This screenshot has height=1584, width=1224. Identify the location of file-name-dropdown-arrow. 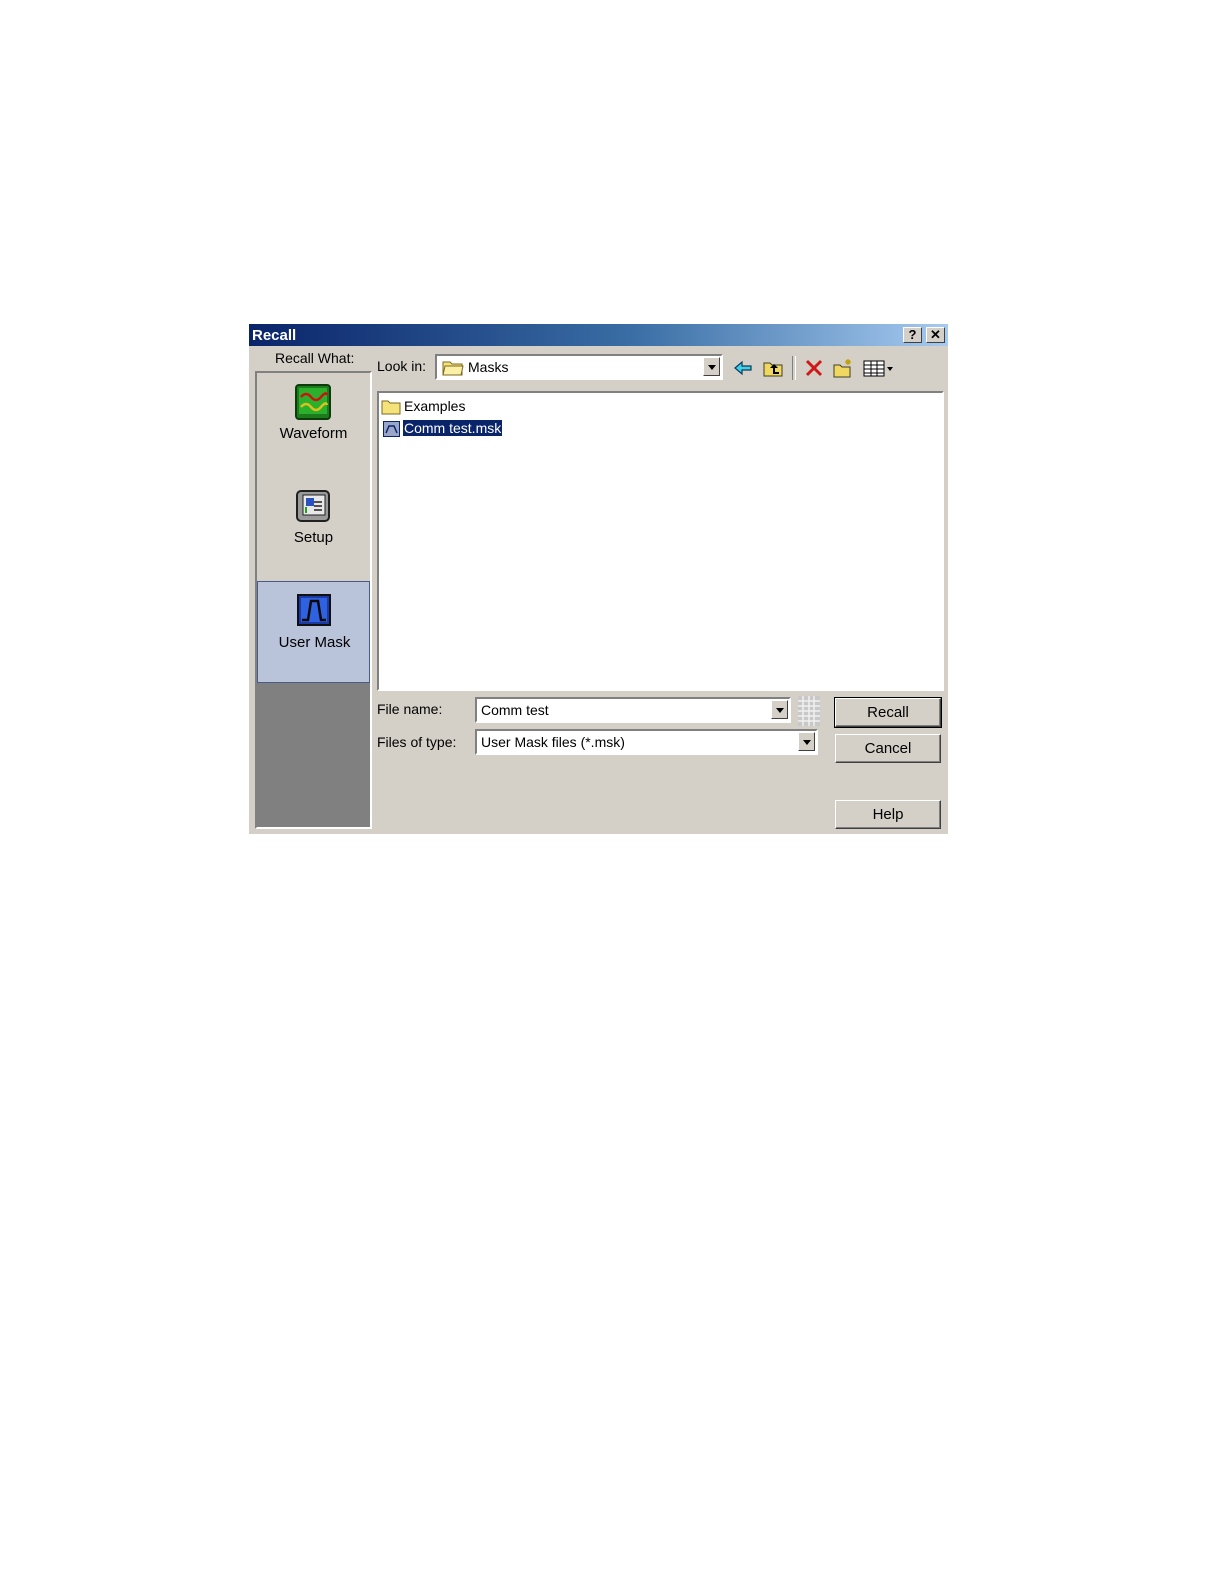
(779, 709).